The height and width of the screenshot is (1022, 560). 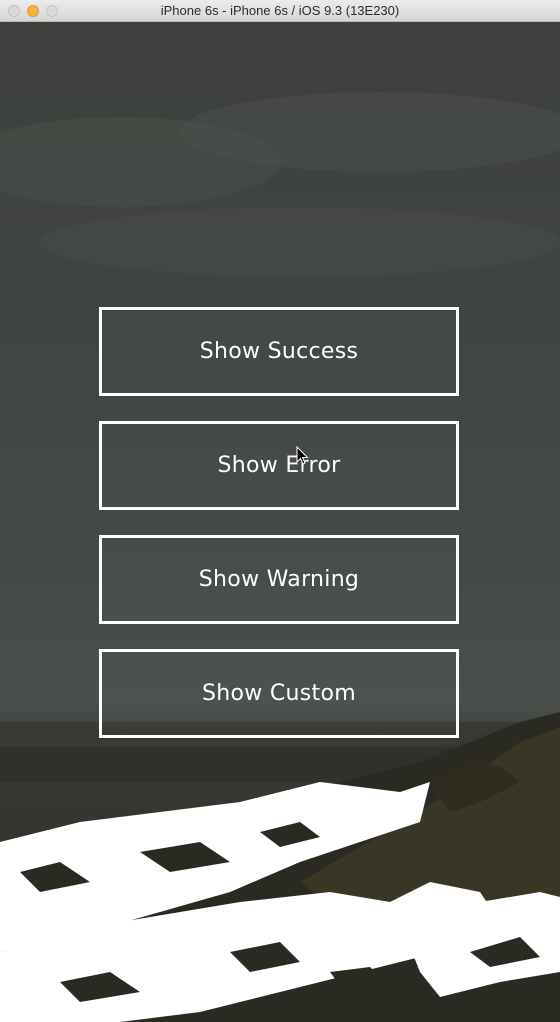 I want to click on mouse-pointer-icon, so click(x=302, y=455).